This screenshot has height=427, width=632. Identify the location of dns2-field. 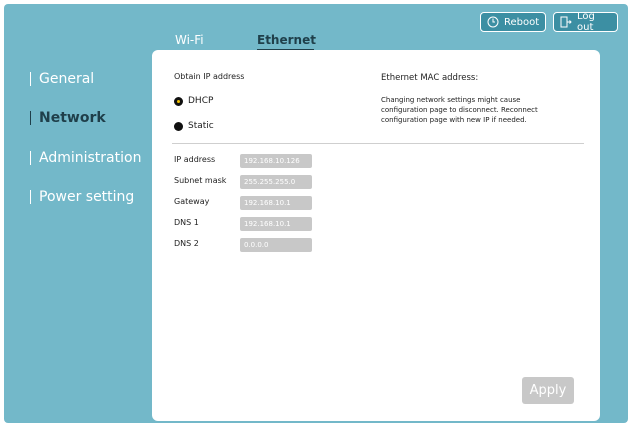
(276, 245).